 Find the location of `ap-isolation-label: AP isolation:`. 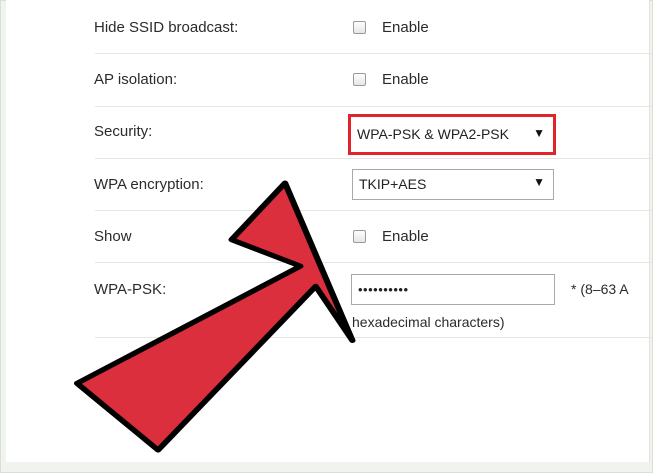

ap-isolation-label: AP isolation: is located at coordinates (136, 79).